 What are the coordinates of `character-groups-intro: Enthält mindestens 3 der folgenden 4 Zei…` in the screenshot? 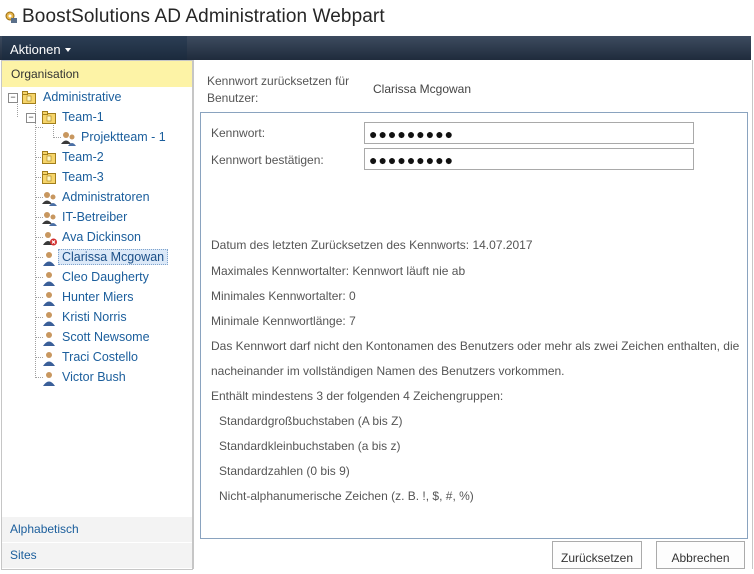 It's located at (357, 396).